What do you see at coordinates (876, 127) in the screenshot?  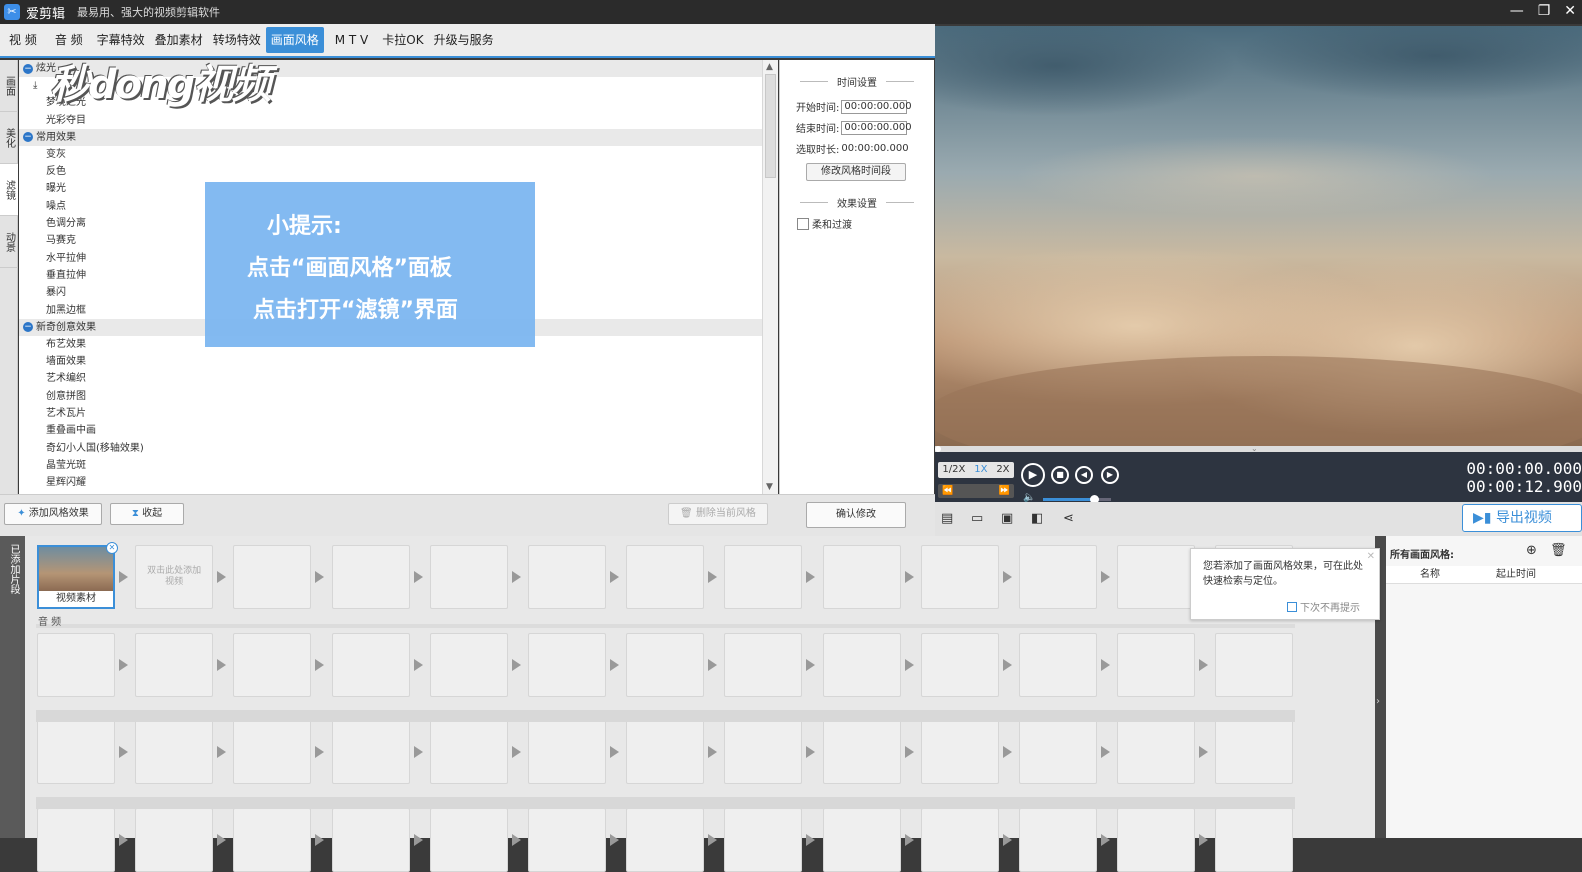 I see `end-time-input: 00:00:00.000` at bounding box center [876, 127].